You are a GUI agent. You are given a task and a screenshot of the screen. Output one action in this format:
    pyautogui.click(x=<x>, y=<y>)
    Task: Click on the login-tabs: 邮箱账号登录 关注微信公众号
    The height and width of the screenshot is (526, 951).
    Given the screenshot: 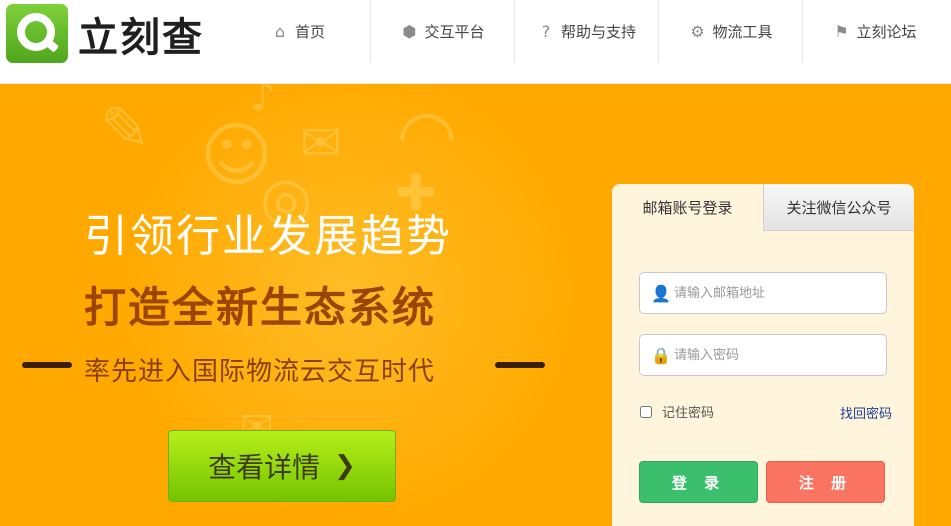 What is the action you would take?
    pyautogui.click(x=763, y=207)
    